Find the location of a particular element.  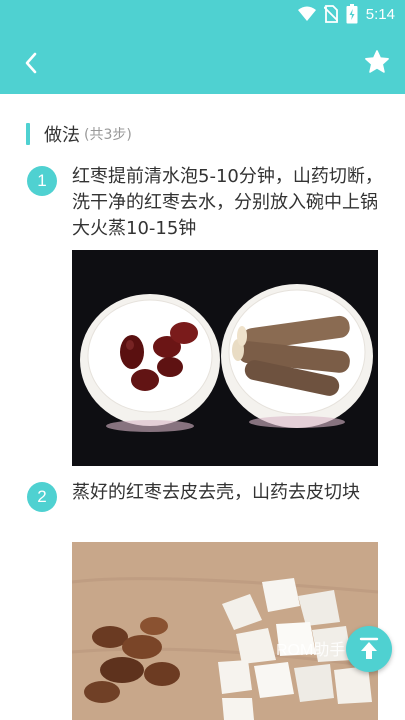

status-icons: 5:14 is located at coordinates (346, 14).